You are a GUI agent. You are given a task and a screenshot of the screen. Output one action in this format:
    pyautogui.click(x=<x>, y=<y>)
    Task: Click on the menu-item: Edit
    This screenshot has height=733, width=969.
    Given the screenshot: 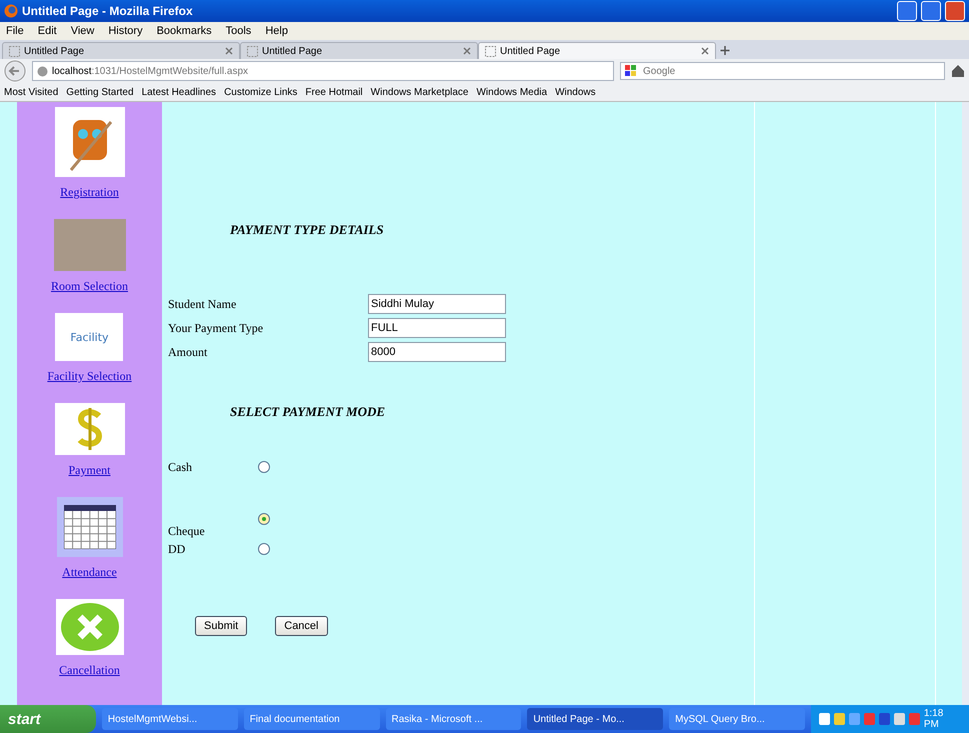 What is the action you would take?
    pyautogui.click(x=47, y=31)
    